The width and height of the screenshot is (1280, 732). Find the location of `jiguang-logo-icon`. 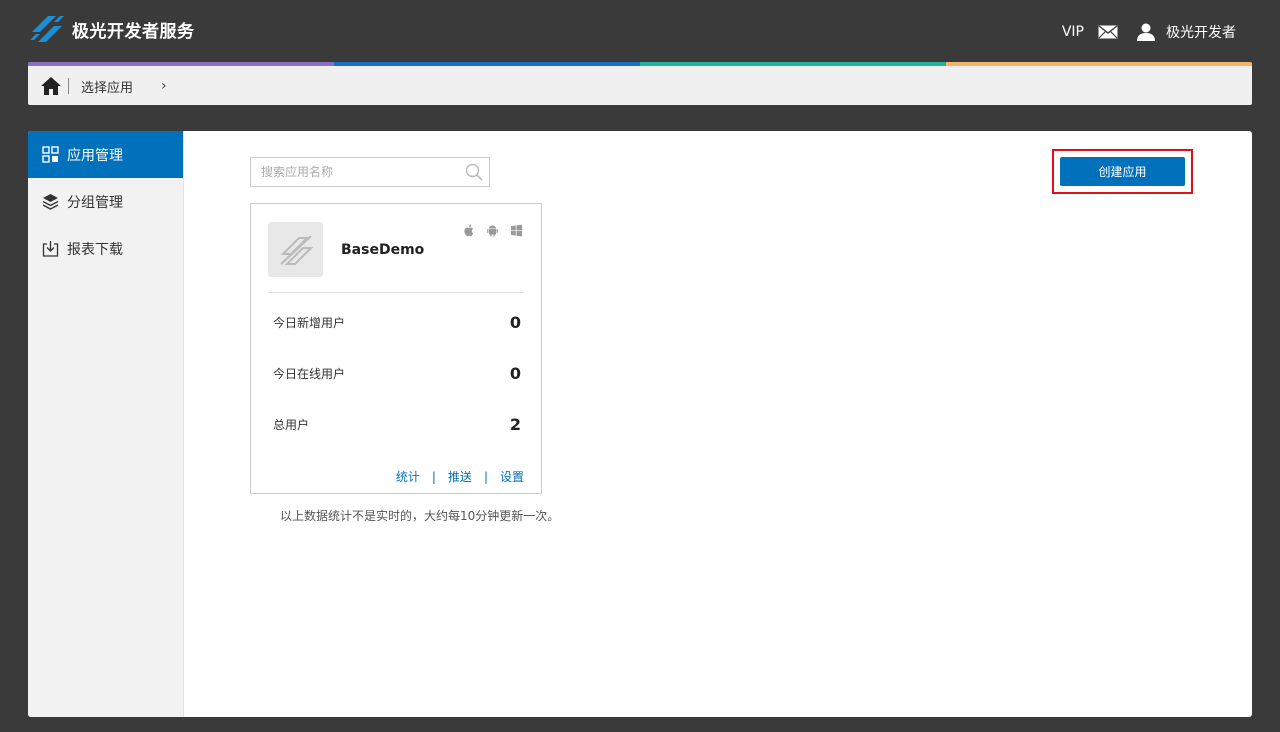

jiguang-logo-icon is located at coordinates (47, 29).